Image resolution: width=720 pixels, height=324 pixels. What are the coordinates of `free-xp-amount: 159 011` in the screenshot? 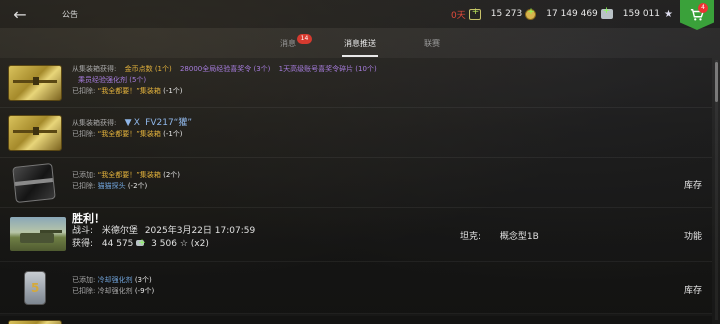 It's located at (641, 14).